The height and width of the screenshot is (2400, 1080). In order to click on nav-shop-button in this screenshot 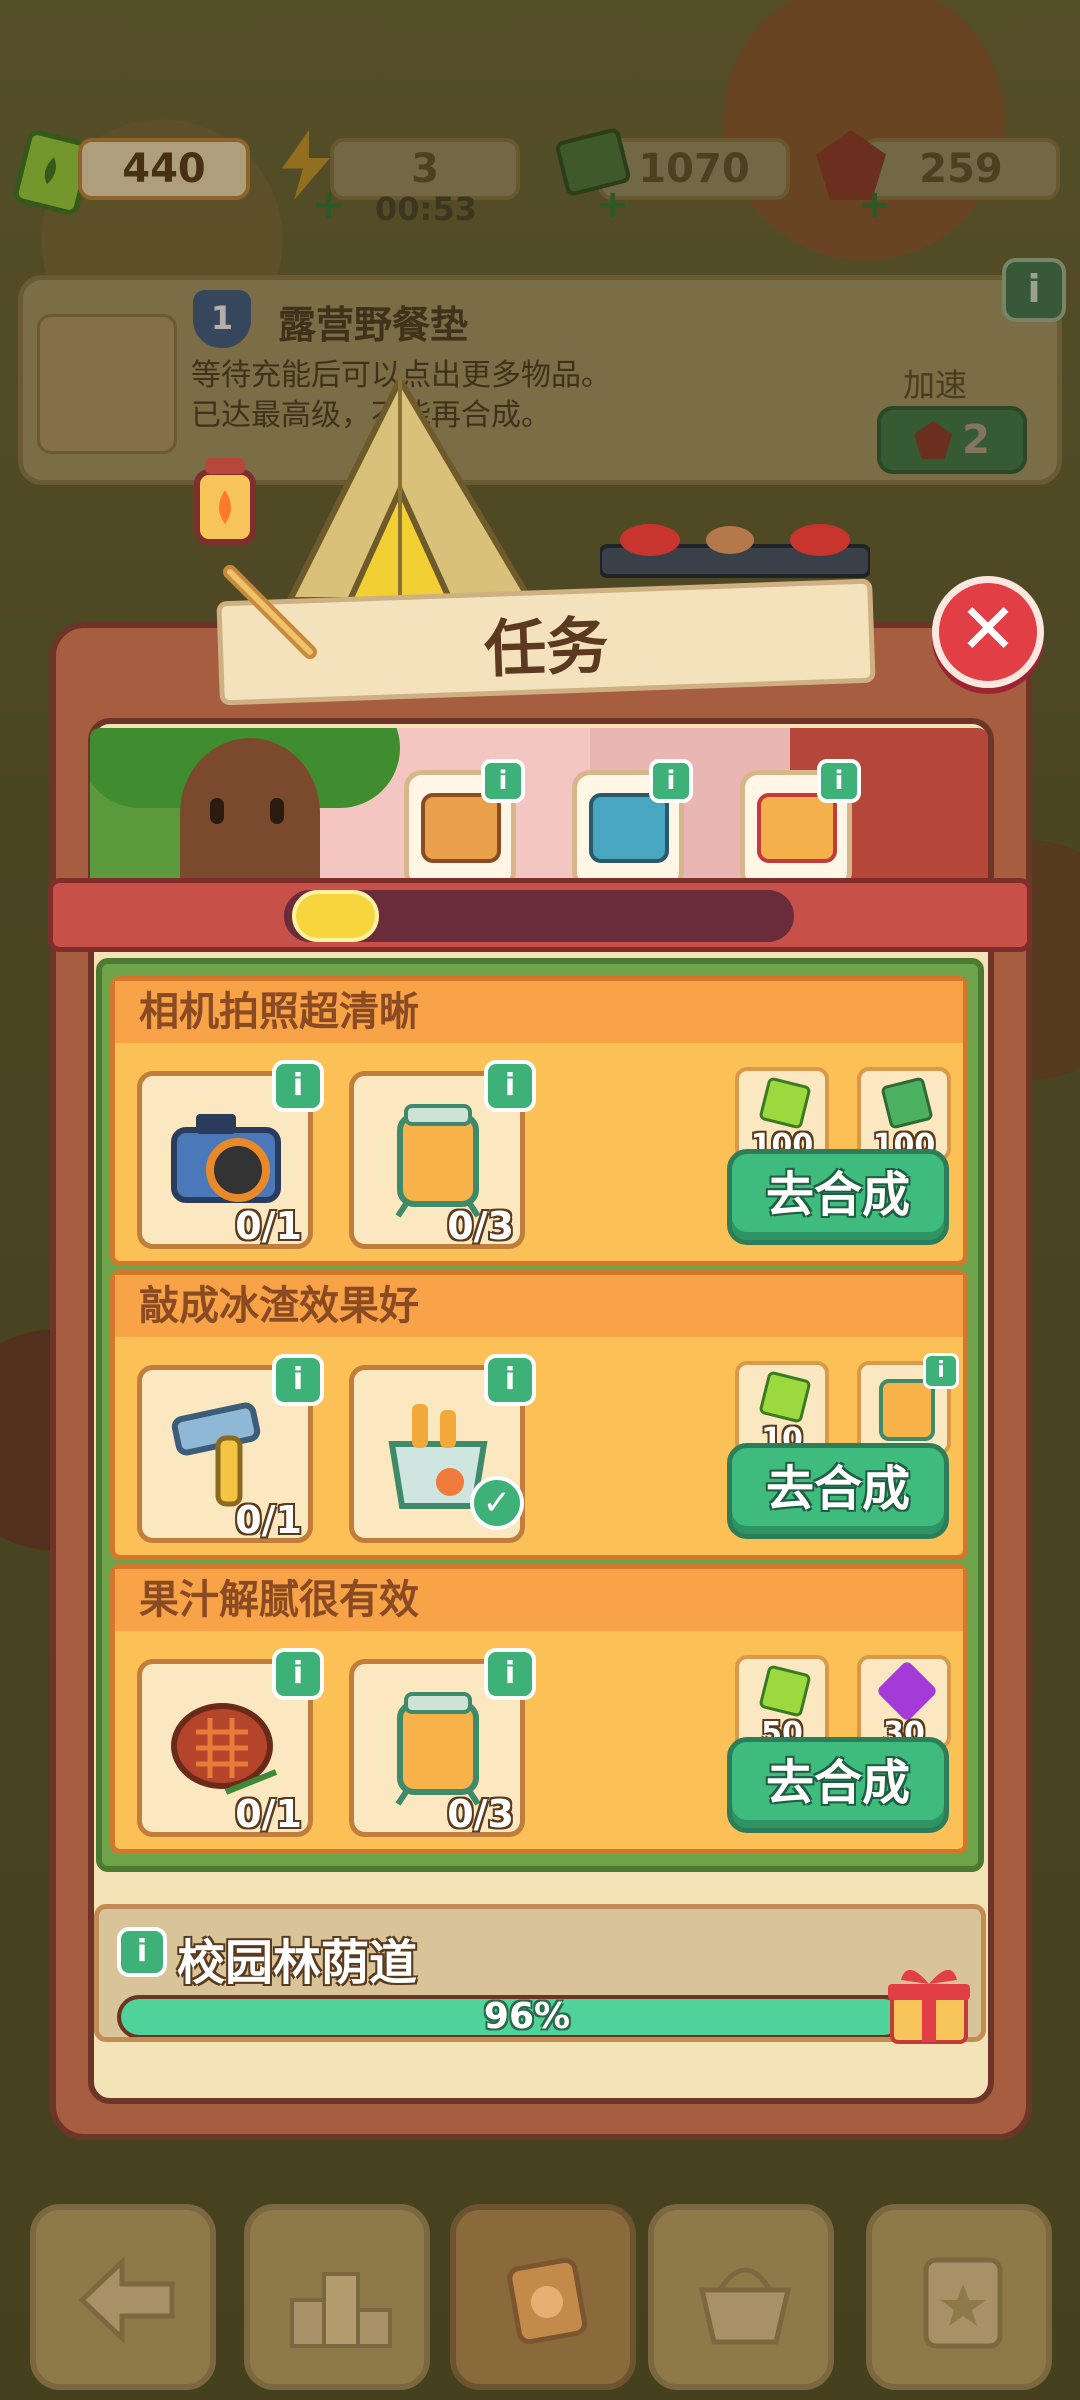, I will do `click(741, 2297)`.